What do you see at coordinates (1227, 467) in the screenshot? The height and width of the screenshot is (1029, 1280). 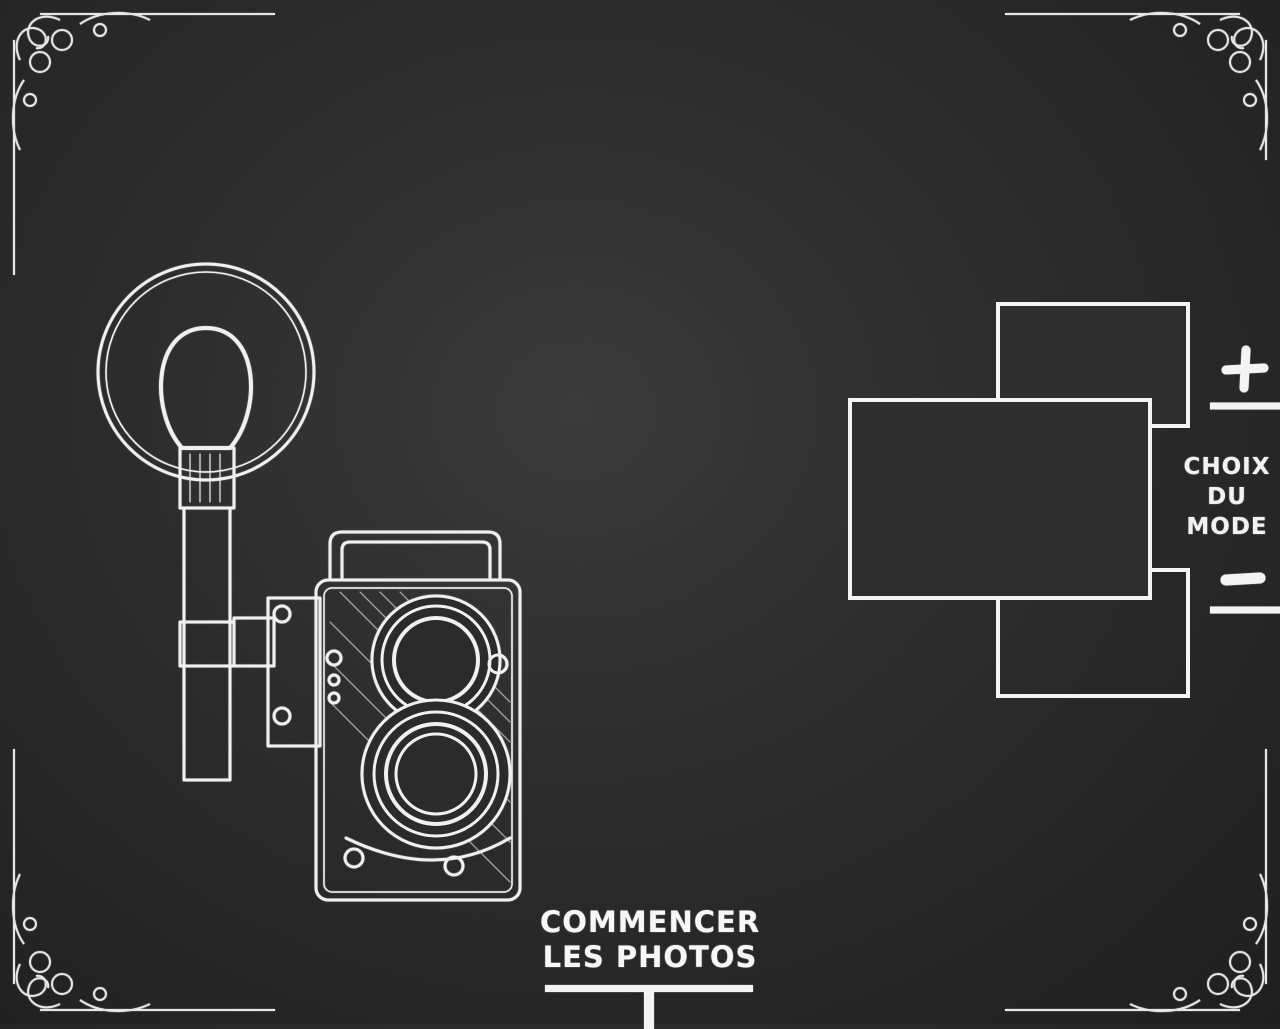 I see `mode-label-line-1: CHOIX` at bounding box center [1227, 467].